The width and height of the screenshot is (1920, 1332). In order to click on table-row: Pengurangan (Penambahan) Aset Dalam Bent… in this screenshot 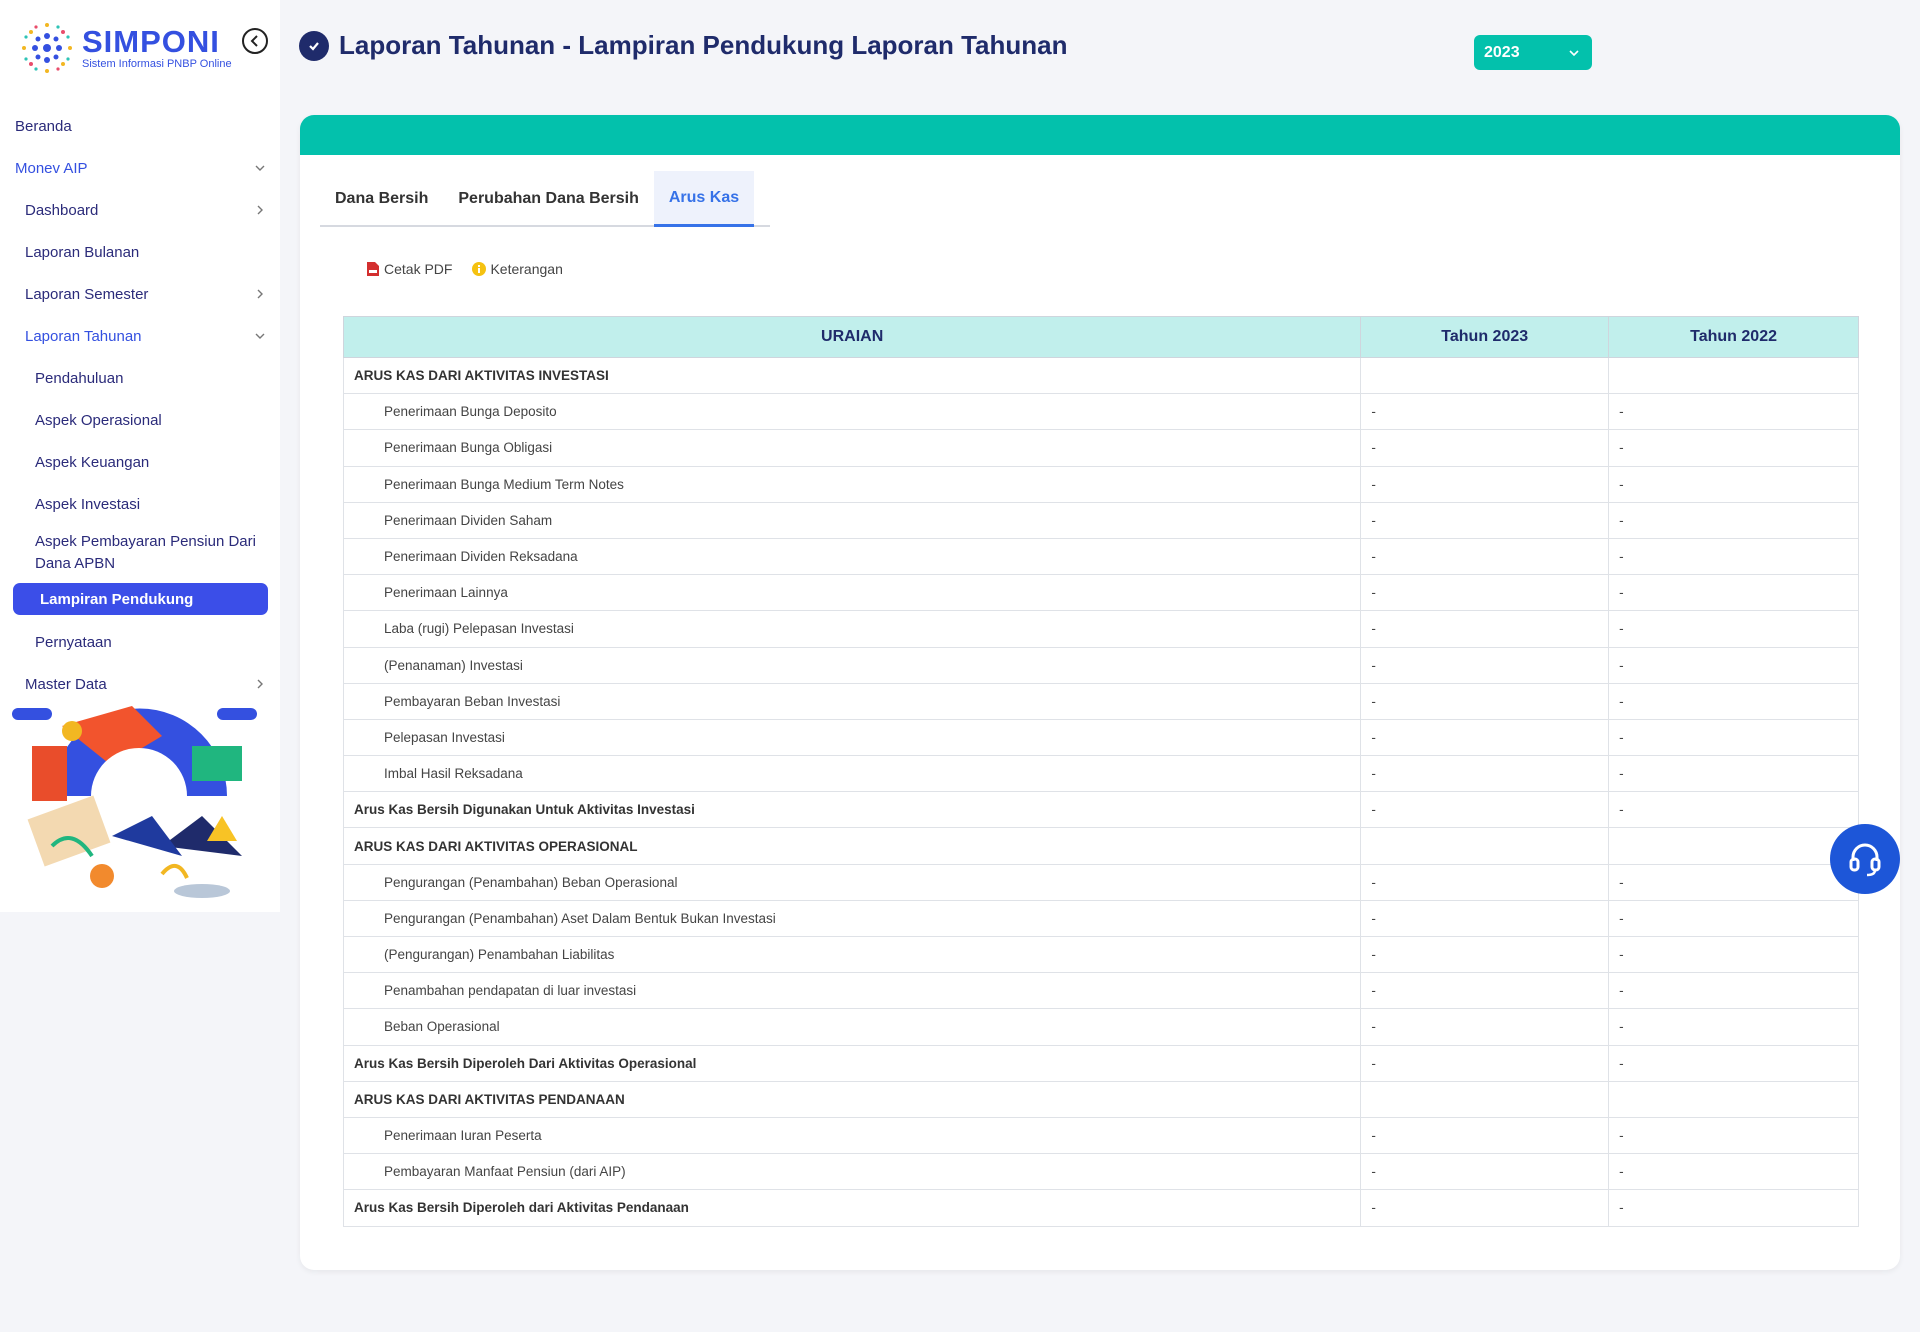, I will do `click(1100, 918)`.